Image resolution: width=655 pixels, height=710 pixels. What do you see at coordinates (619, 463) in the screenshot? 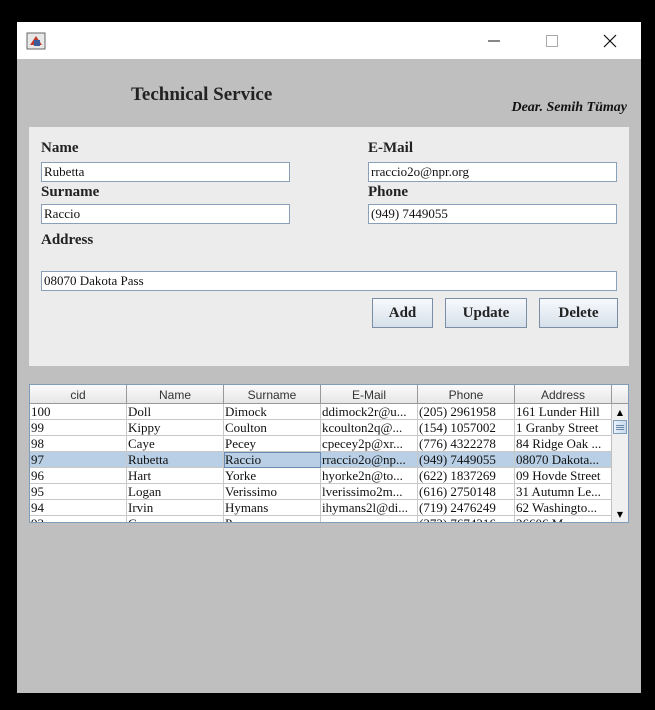
I see `vertical-scrollbar: ▲ ▼` at bounding box center [619, 463].